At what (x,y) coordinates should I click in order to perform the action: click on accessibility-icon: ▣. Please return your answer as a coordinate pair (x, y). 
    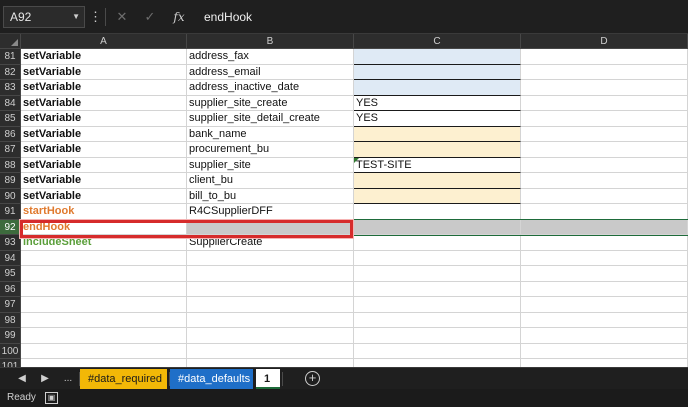
    Looking at the image, I should click on (51, 398).